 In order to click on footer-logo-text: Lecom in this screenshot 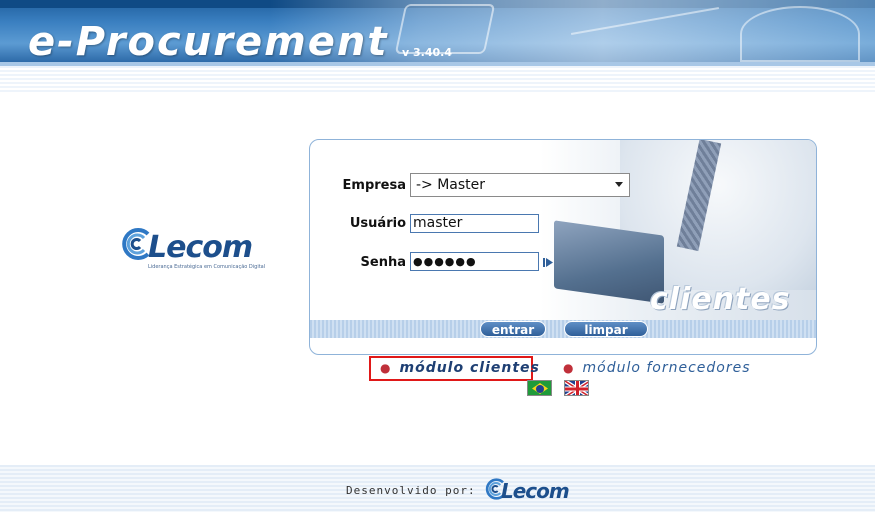, I will do `click(535, 491)`.